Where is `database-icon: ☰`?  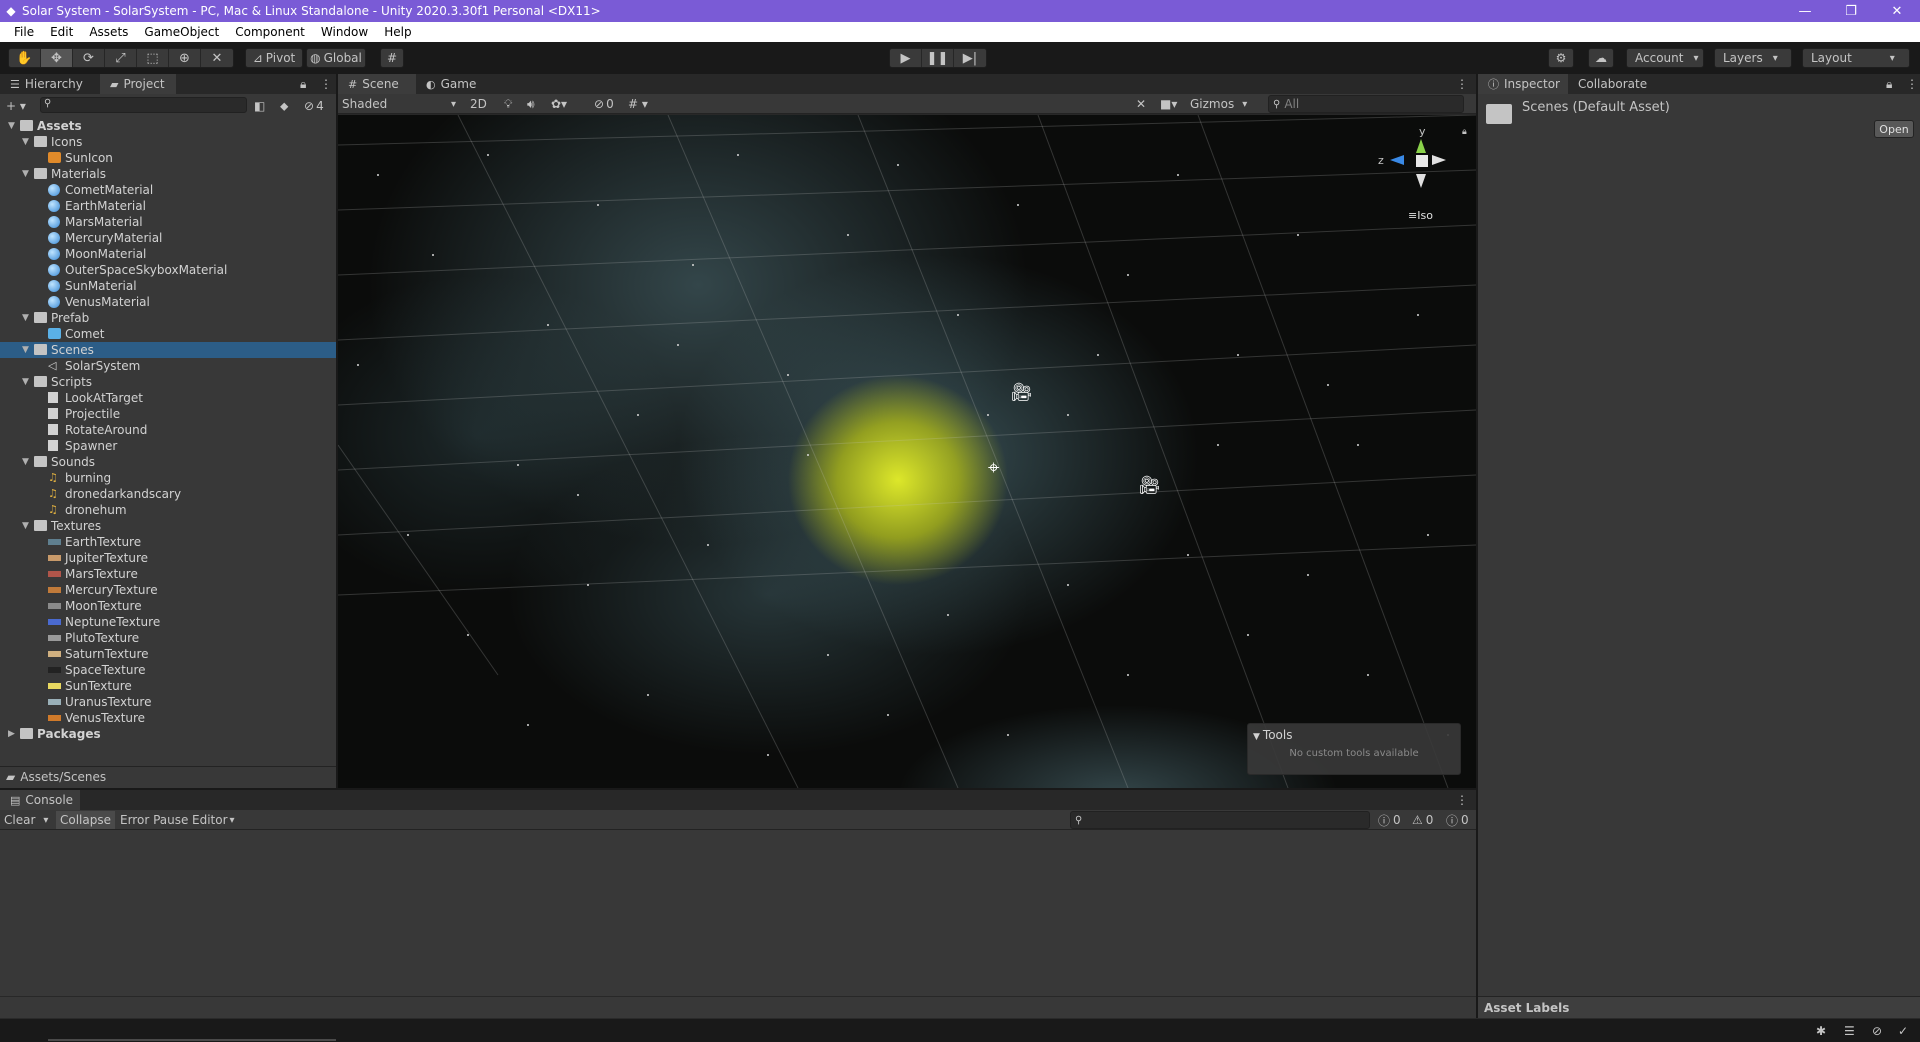
database-icon: ☰ is located at coordinates (1849, 1031).